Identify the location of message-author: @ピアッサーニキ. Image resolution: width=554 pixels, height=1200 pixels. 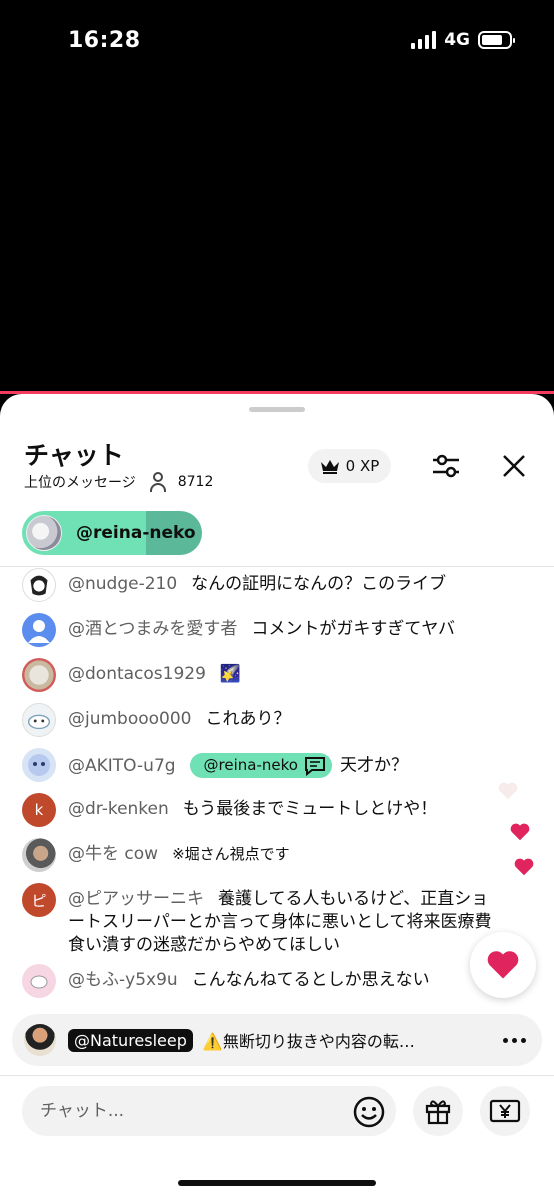
(136, 899).